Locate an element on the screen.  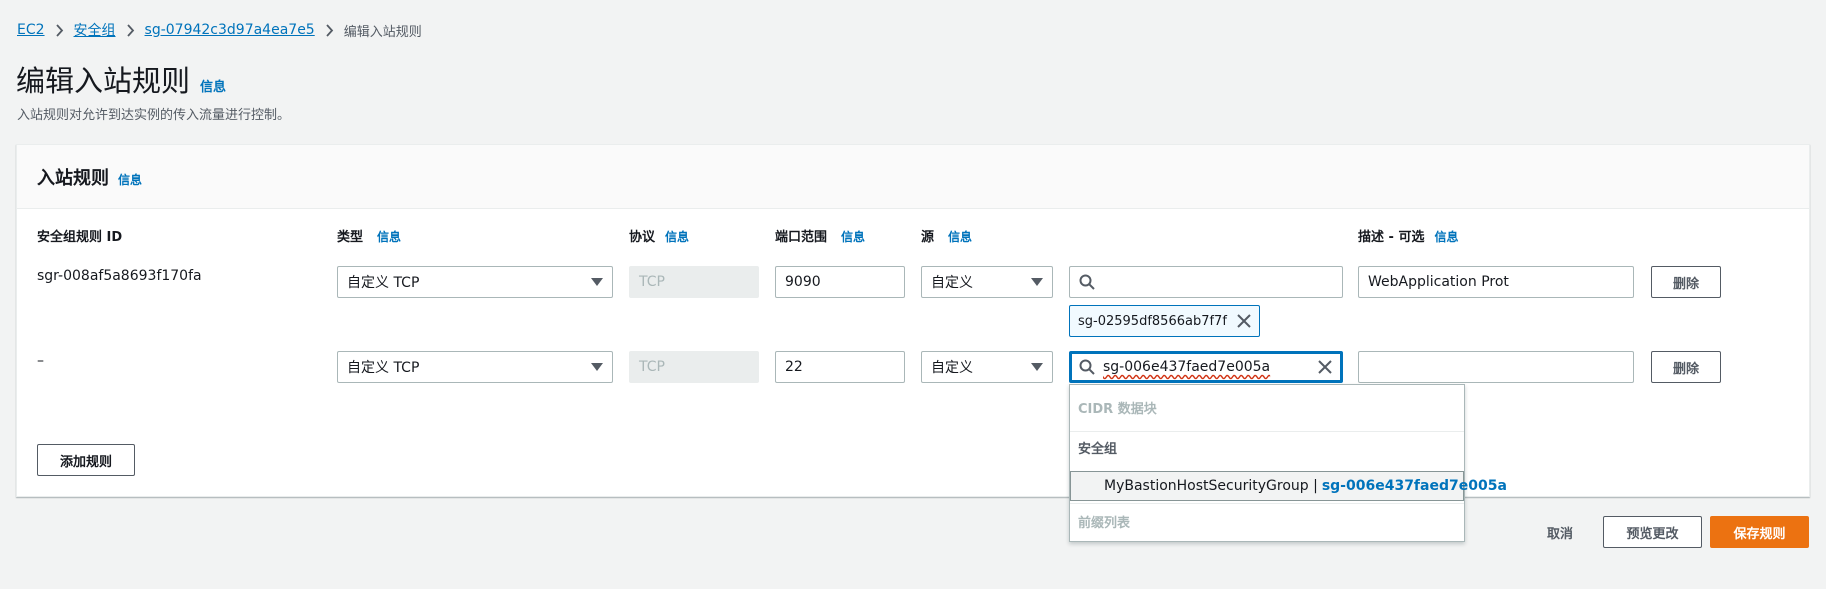
col-header-type: 类型 信息 is located at coordinates (369, 235).